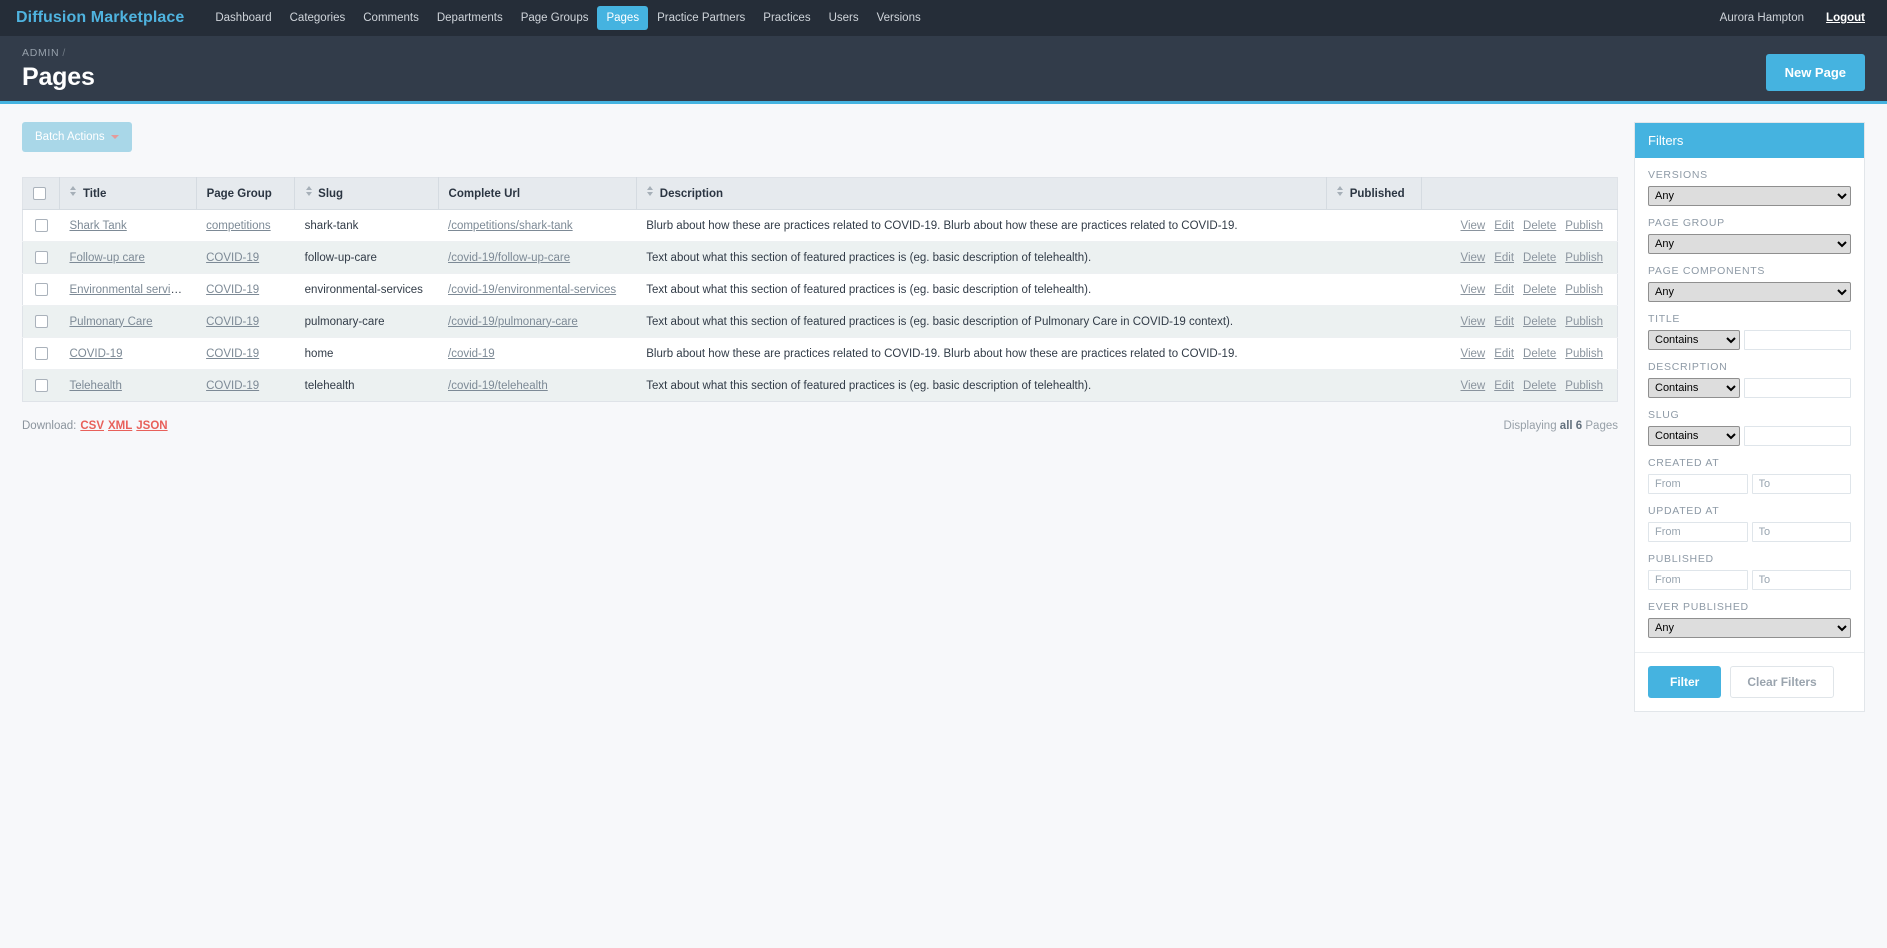  I want to click on select-all-header, so click(41, 193).